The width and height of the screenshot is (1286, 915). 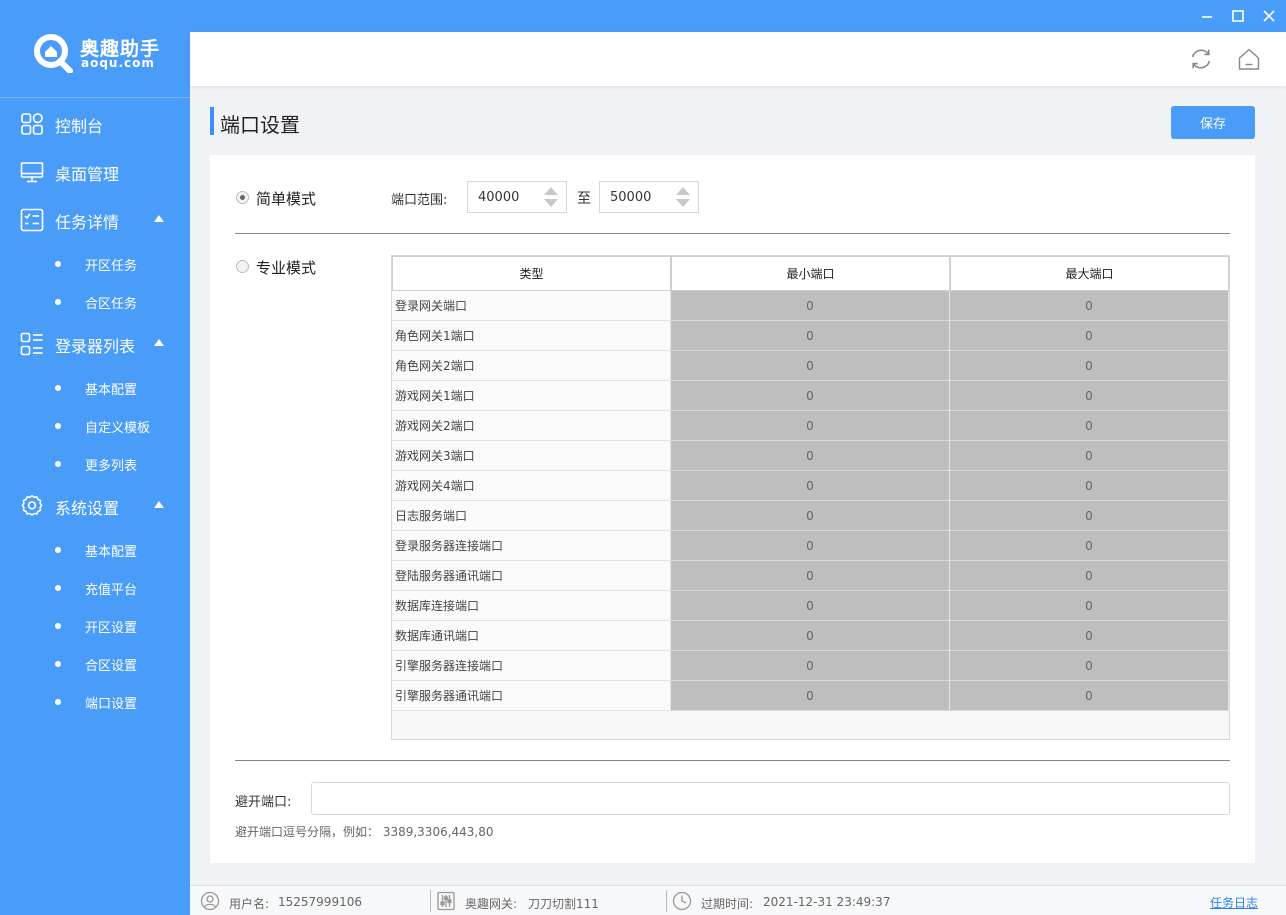 I want to click on pro-mode-radio, so click(x=242, y=266).